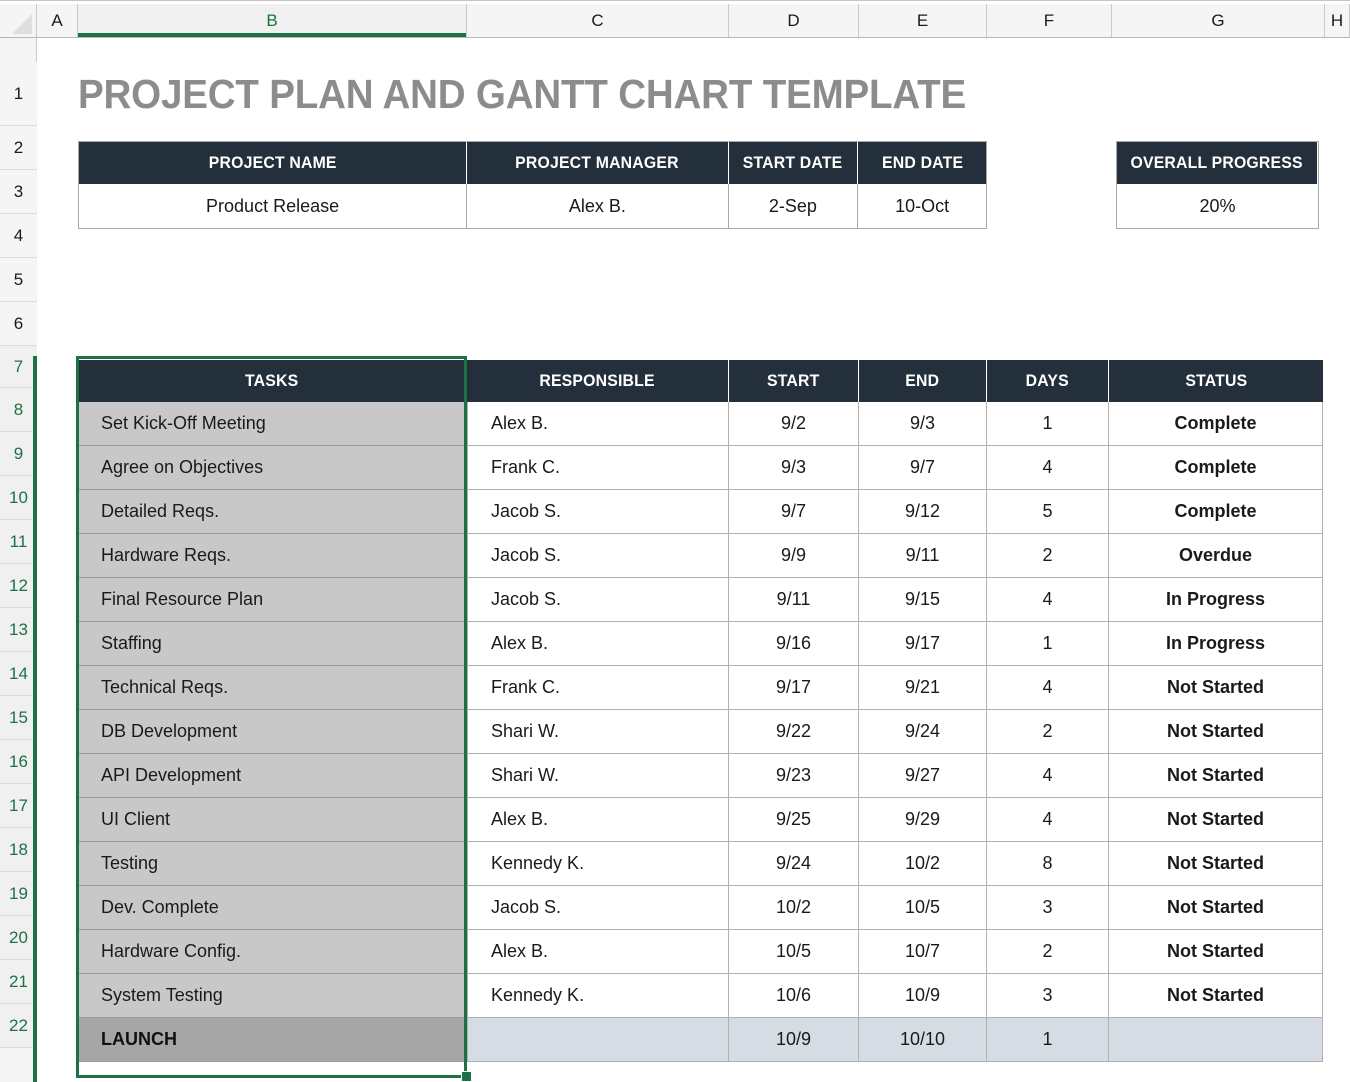 The height and width of the screenshot is (1082, 1350). What do you see at coordinates (18, 324) in the screenshot?
I see `row-header-6: 6` at bounding box center [18, 324].